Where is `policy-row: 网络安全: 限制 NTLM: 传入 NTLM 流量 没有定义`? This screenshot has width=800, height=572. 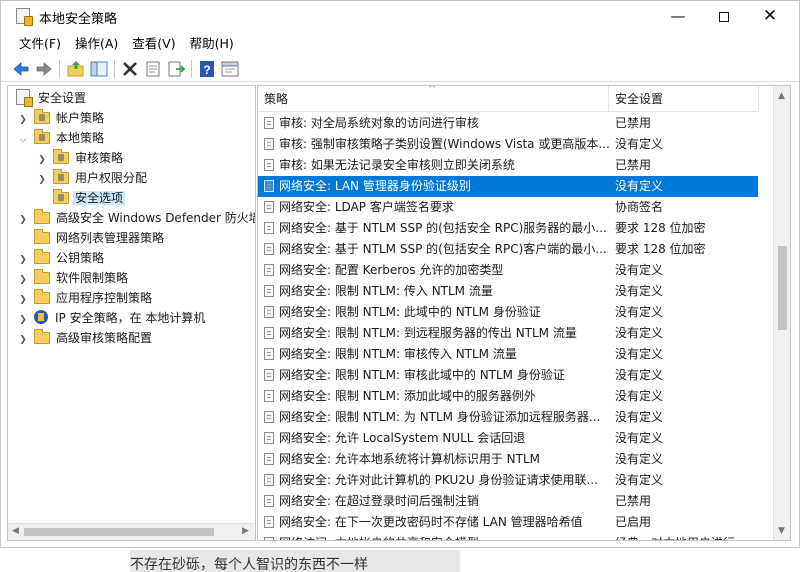
policy-row: 网络安全: 限制 NTLM: 传入 NTLM 流量 没有定义 is located at coordinates (508, 291).